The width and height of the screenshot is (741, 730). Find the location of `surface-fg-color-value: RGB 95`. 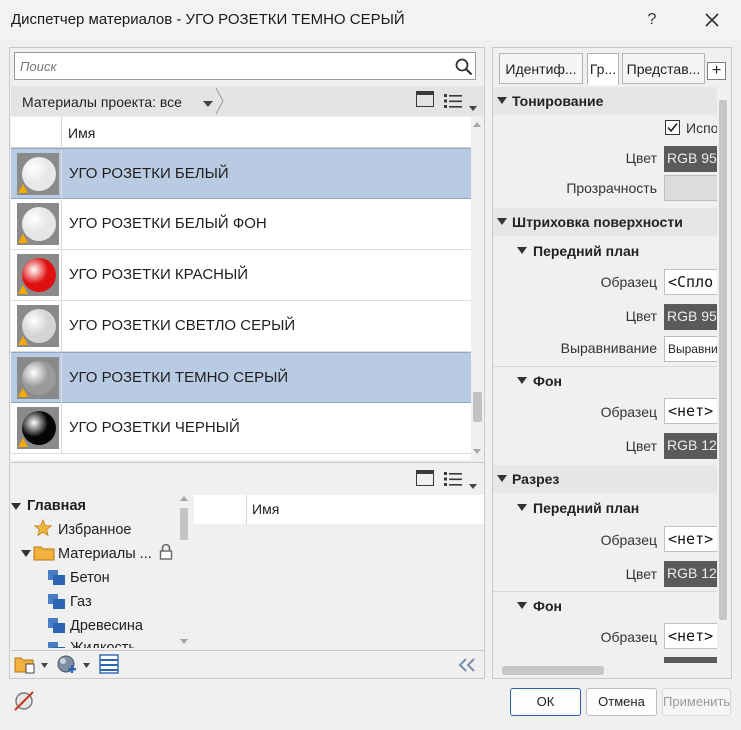

surface-fg-color-value: RGB 95 is located at coordinates (690, 317).